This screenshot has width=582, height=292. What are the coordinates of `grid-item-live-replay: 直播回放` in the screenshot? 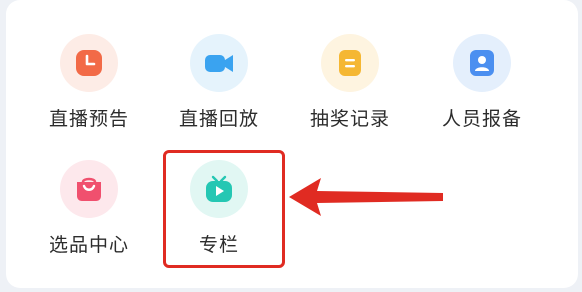 It's located at (219, 89).